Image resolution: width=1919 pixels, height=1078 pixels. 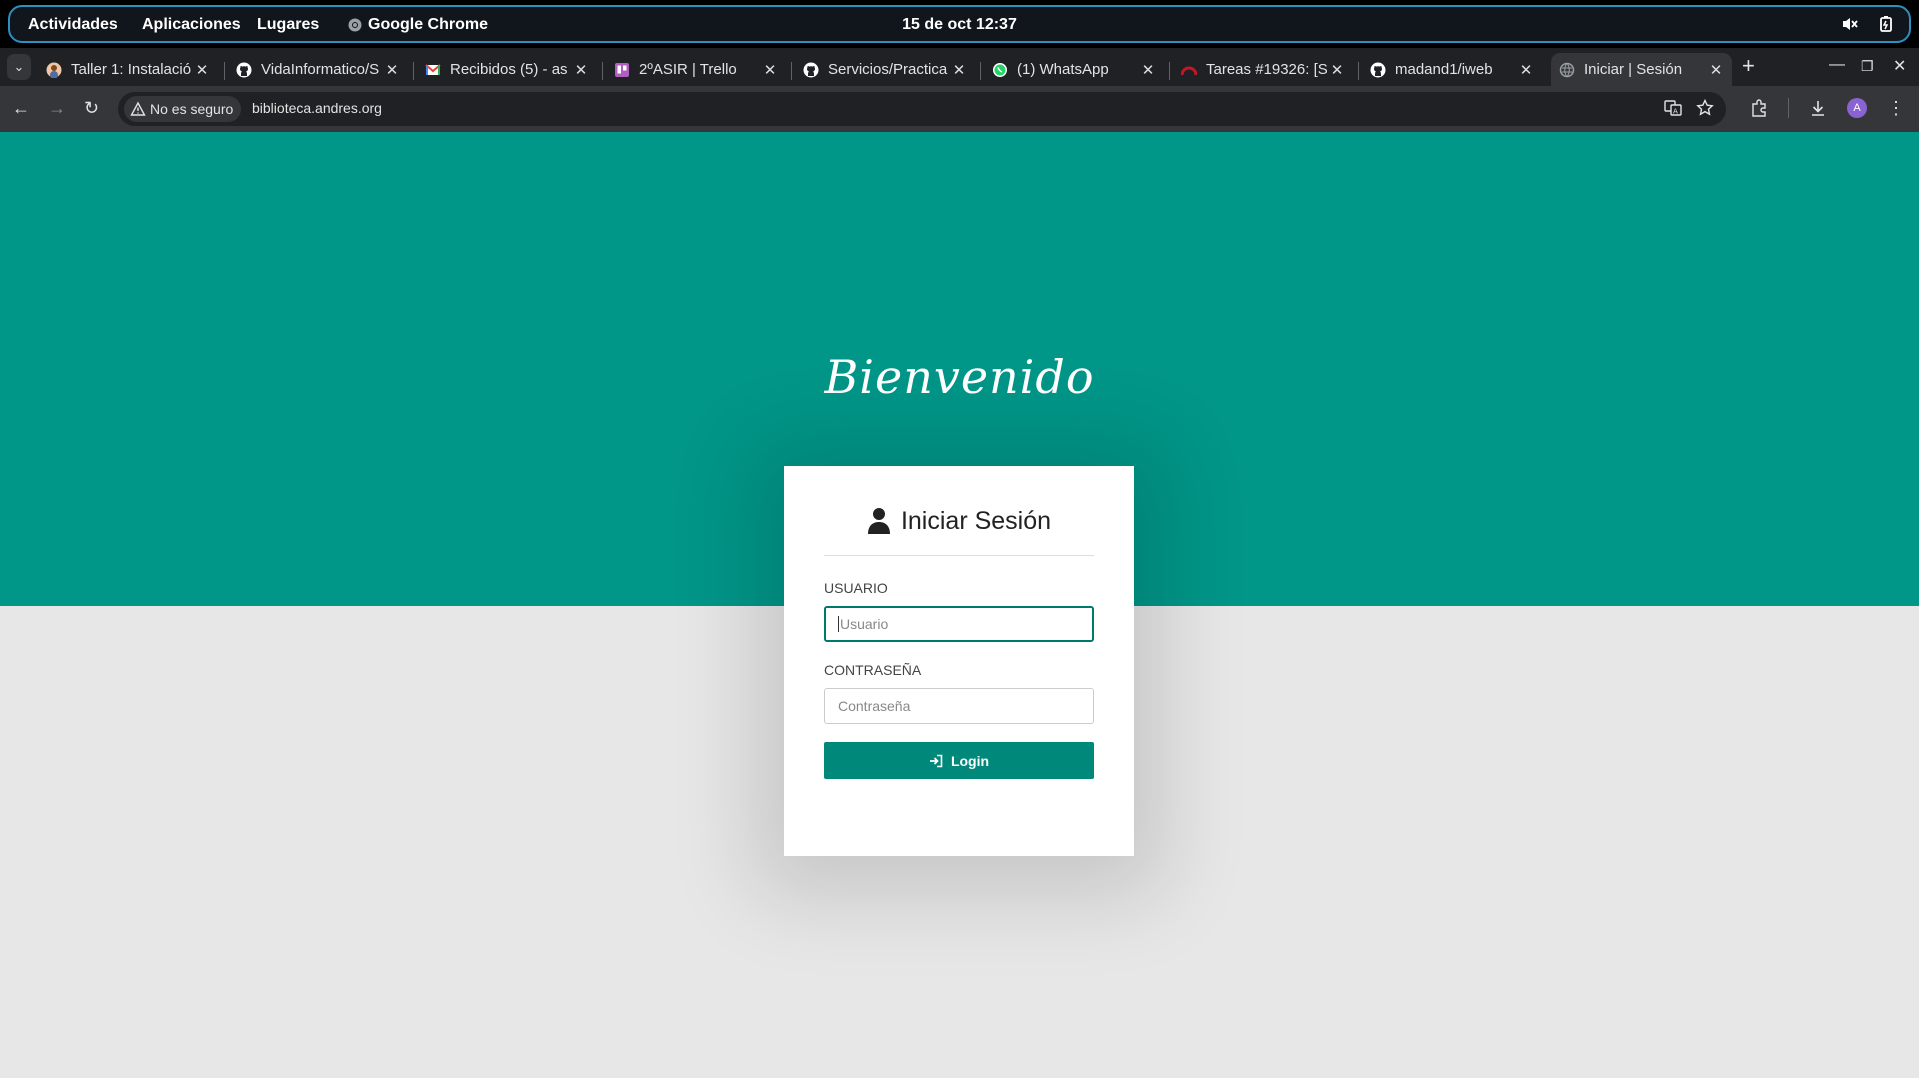 I want to click on translate-icon: A, so click(x=1673, y=108).